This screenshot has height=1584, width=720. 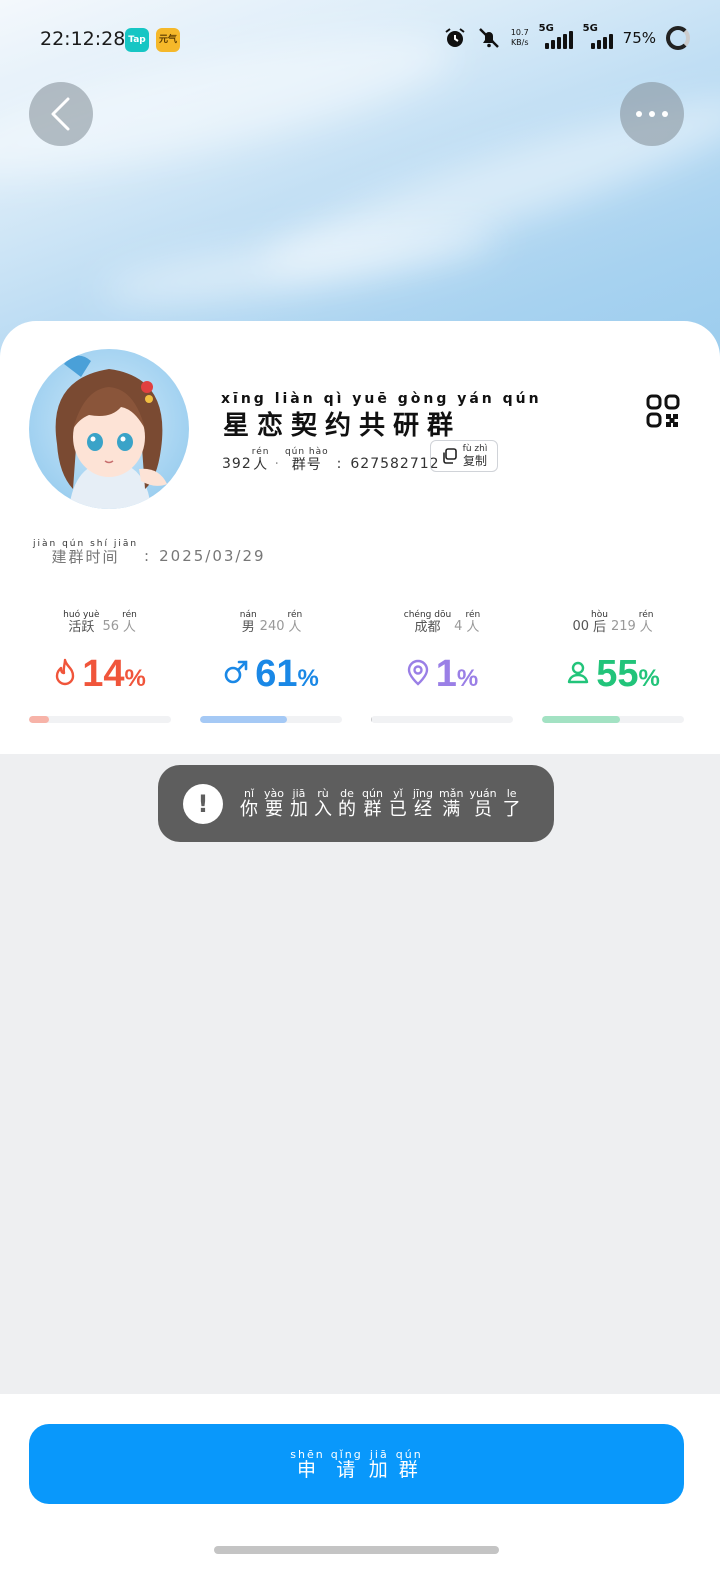 What do you see at coordinates (623, 626) in the screenshot?
I see `stat-count: 219` at bounding box center [623, 626].